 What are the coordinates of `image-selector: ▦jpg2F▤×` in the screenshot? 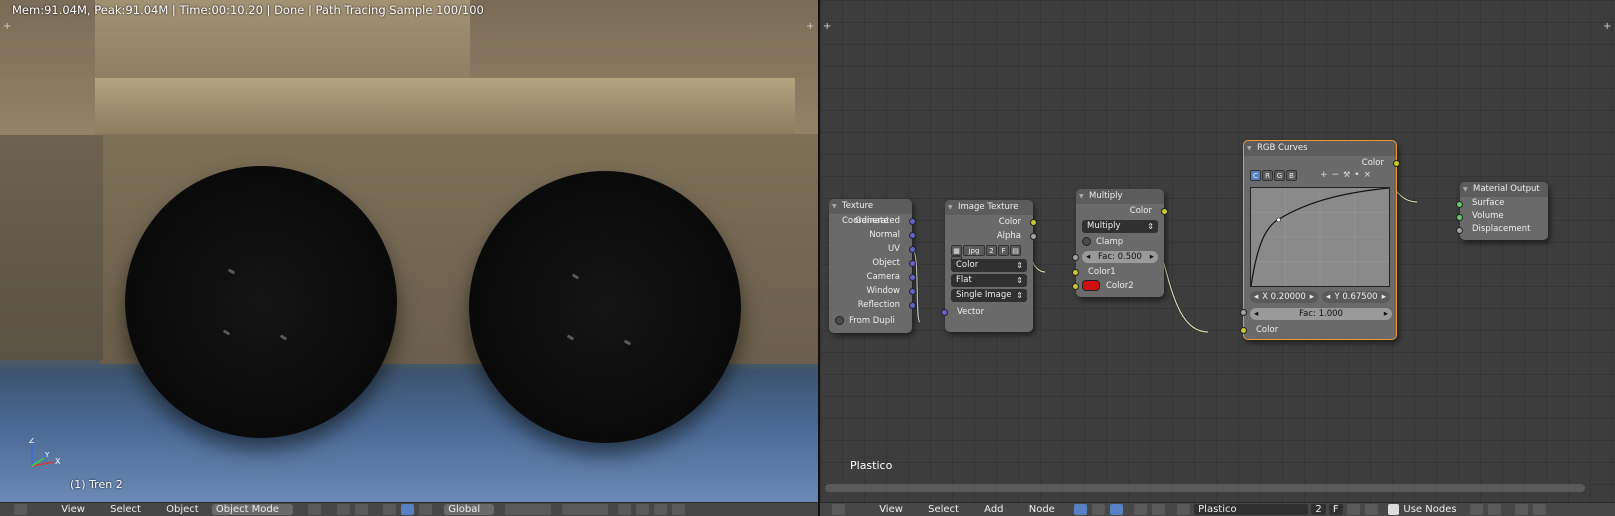 It's located at (989, 256).